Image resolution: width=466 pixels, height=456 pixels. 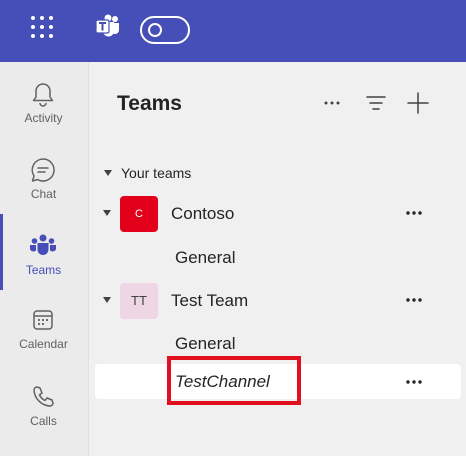 What do you see at coordinates (108, 26) in the screenshot?
I see `teams-logo-icon` at bounding box center [108, 26].